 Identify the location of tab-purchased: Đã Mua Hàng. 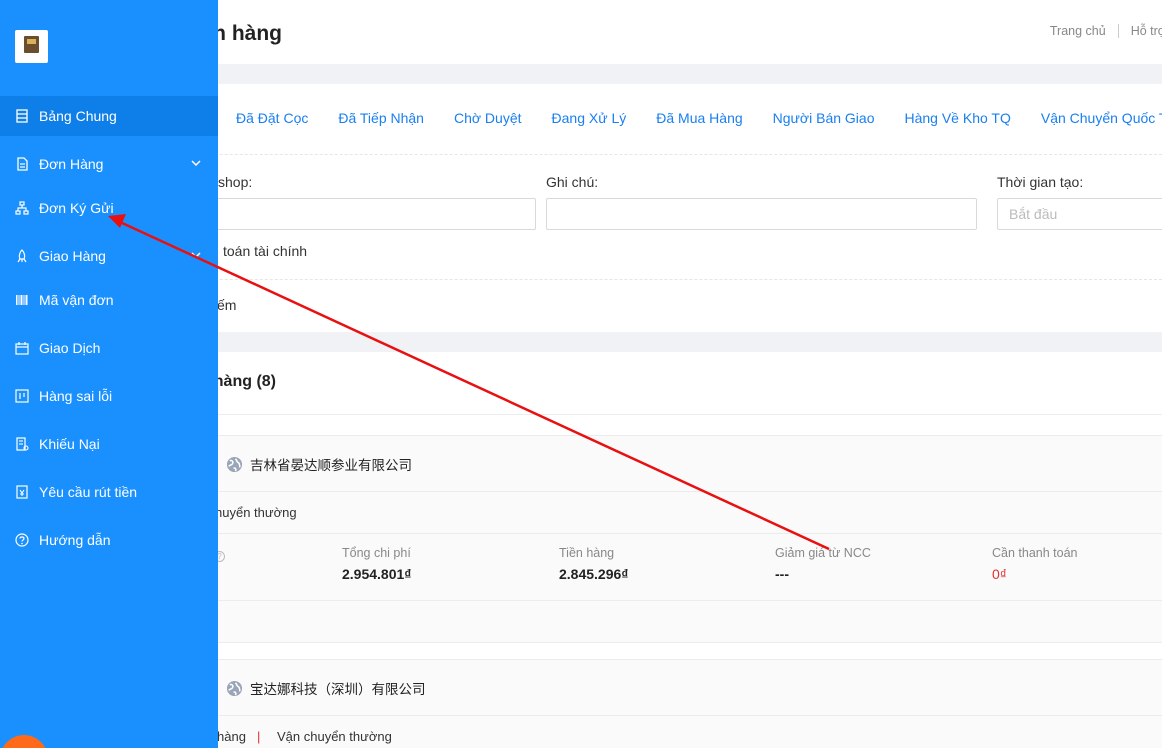
(699, 118).